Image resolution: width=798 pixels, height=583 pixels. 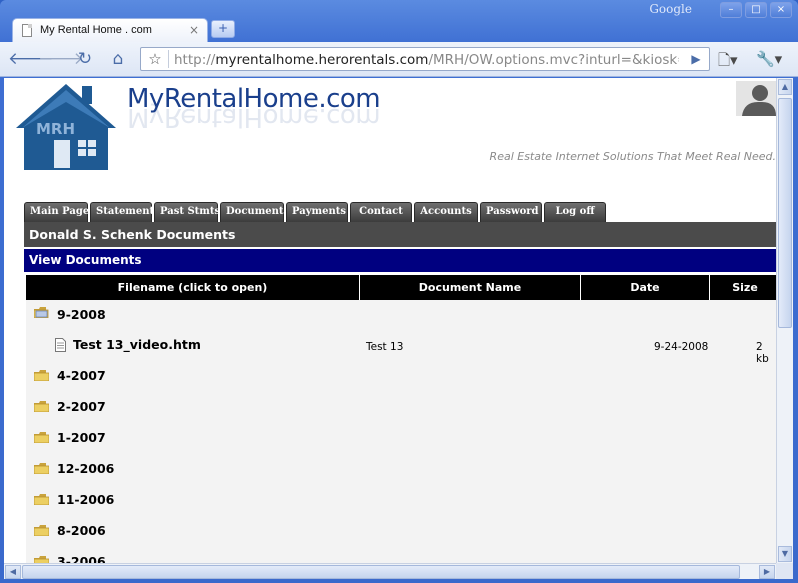 What do you see at coordinates (401, 377) in the screenshot?
I see `folder-row-4-2007: 4-2007` at bounding box center [401, 377].